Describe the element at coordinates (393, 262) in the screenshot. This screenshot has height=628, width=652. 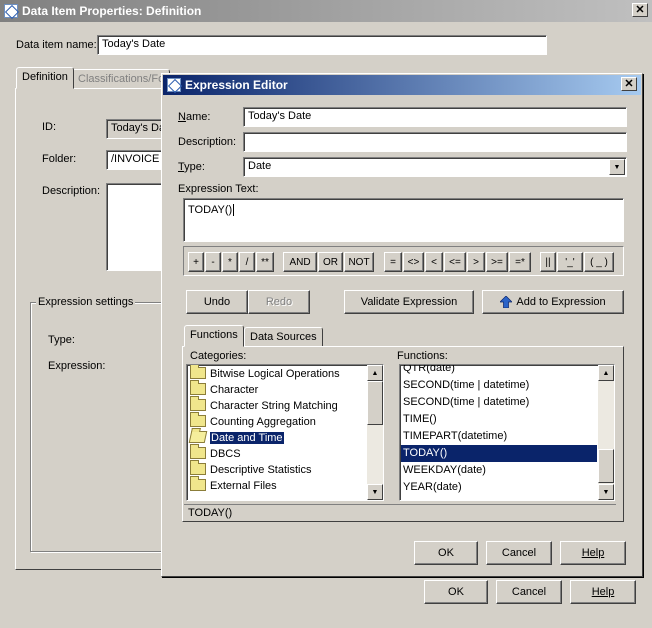
I see `op-equal-button: =` at that location.